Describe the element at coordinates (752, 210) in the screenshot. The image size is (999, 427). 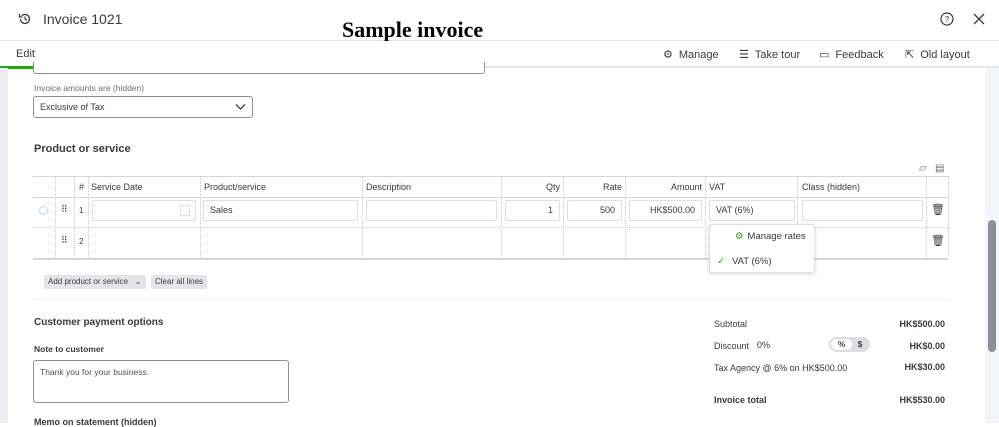
I see `vat-select: VAT (6%)` at that location.